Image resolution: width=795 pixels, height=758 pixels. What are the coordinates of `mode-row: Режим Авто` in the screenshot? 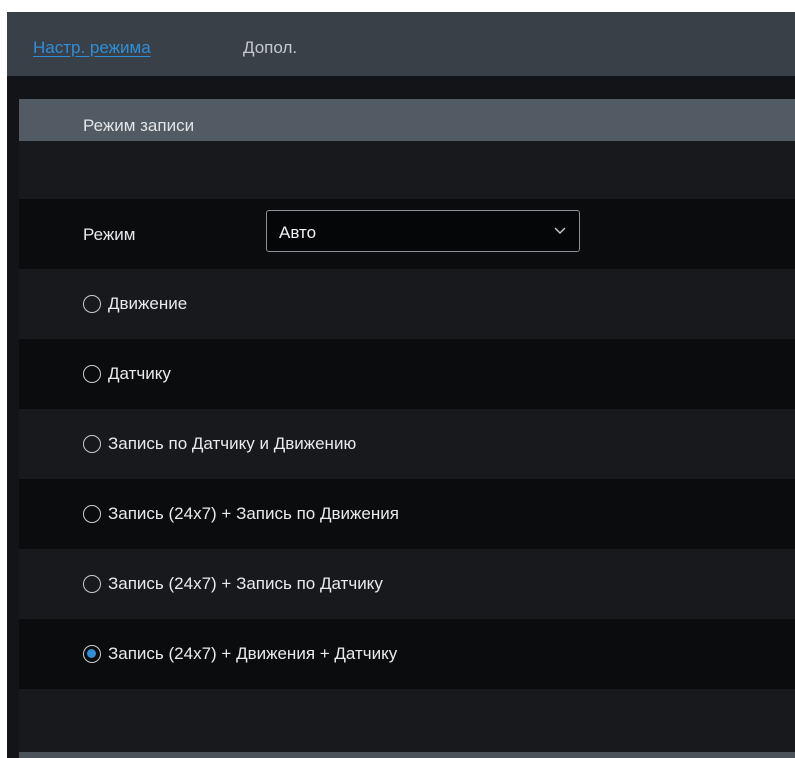 It's located at (407, 234).